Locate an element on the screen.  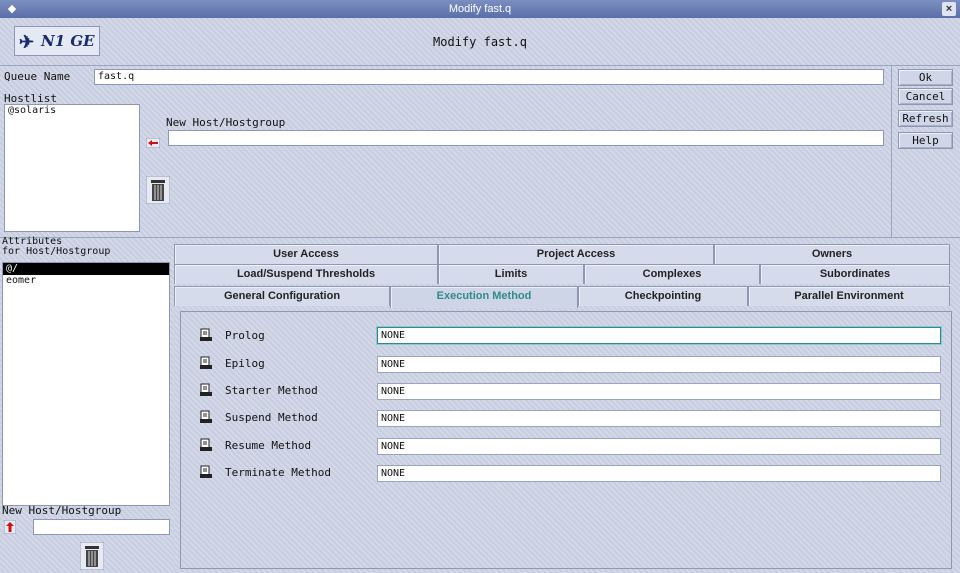
window-menu-icon: ◆ is located at coordinates (12, 9).